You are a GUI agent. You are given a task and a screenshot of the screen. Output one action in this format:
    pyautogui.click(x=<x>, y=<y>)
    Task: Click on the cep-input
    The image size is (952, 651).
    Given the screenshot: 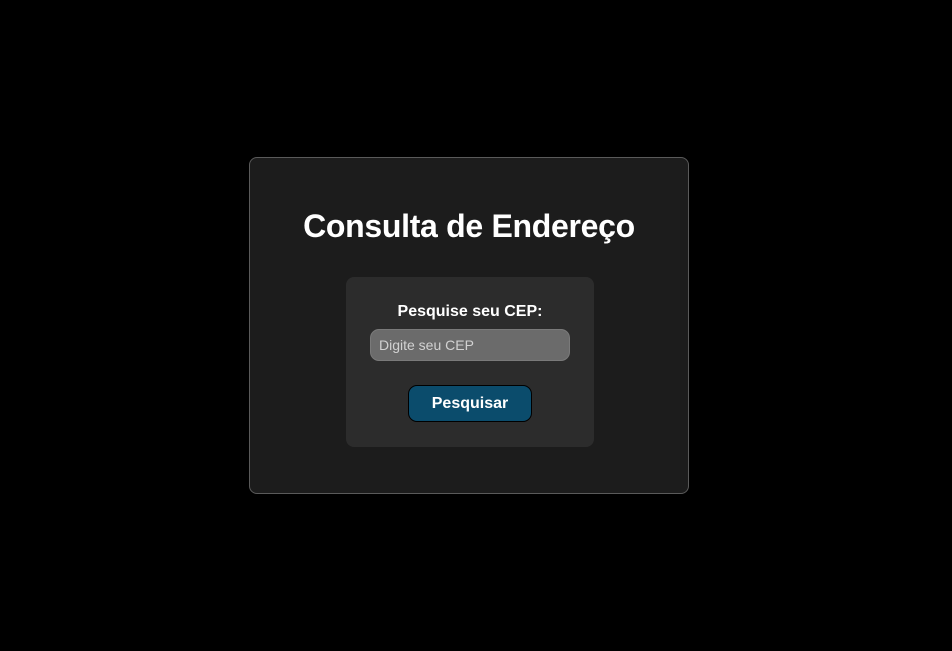 What is the action you would take?
    pyautogui.click(x=470, y=345)
    